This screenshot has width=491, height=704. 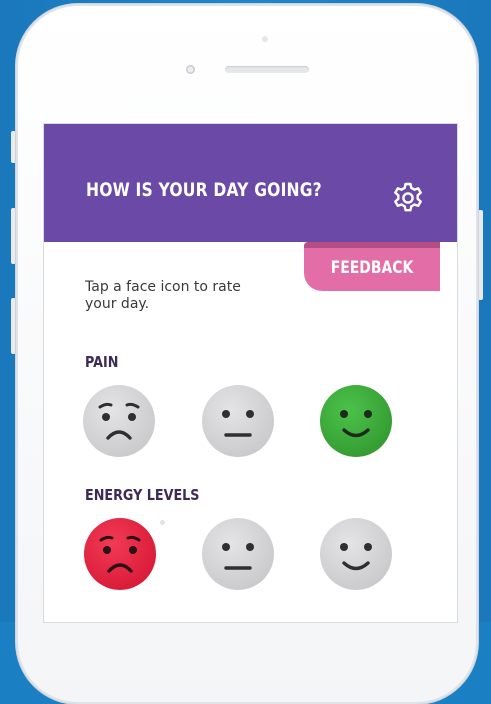 I want to click on phone-speaker, so click(x=267, y=69).